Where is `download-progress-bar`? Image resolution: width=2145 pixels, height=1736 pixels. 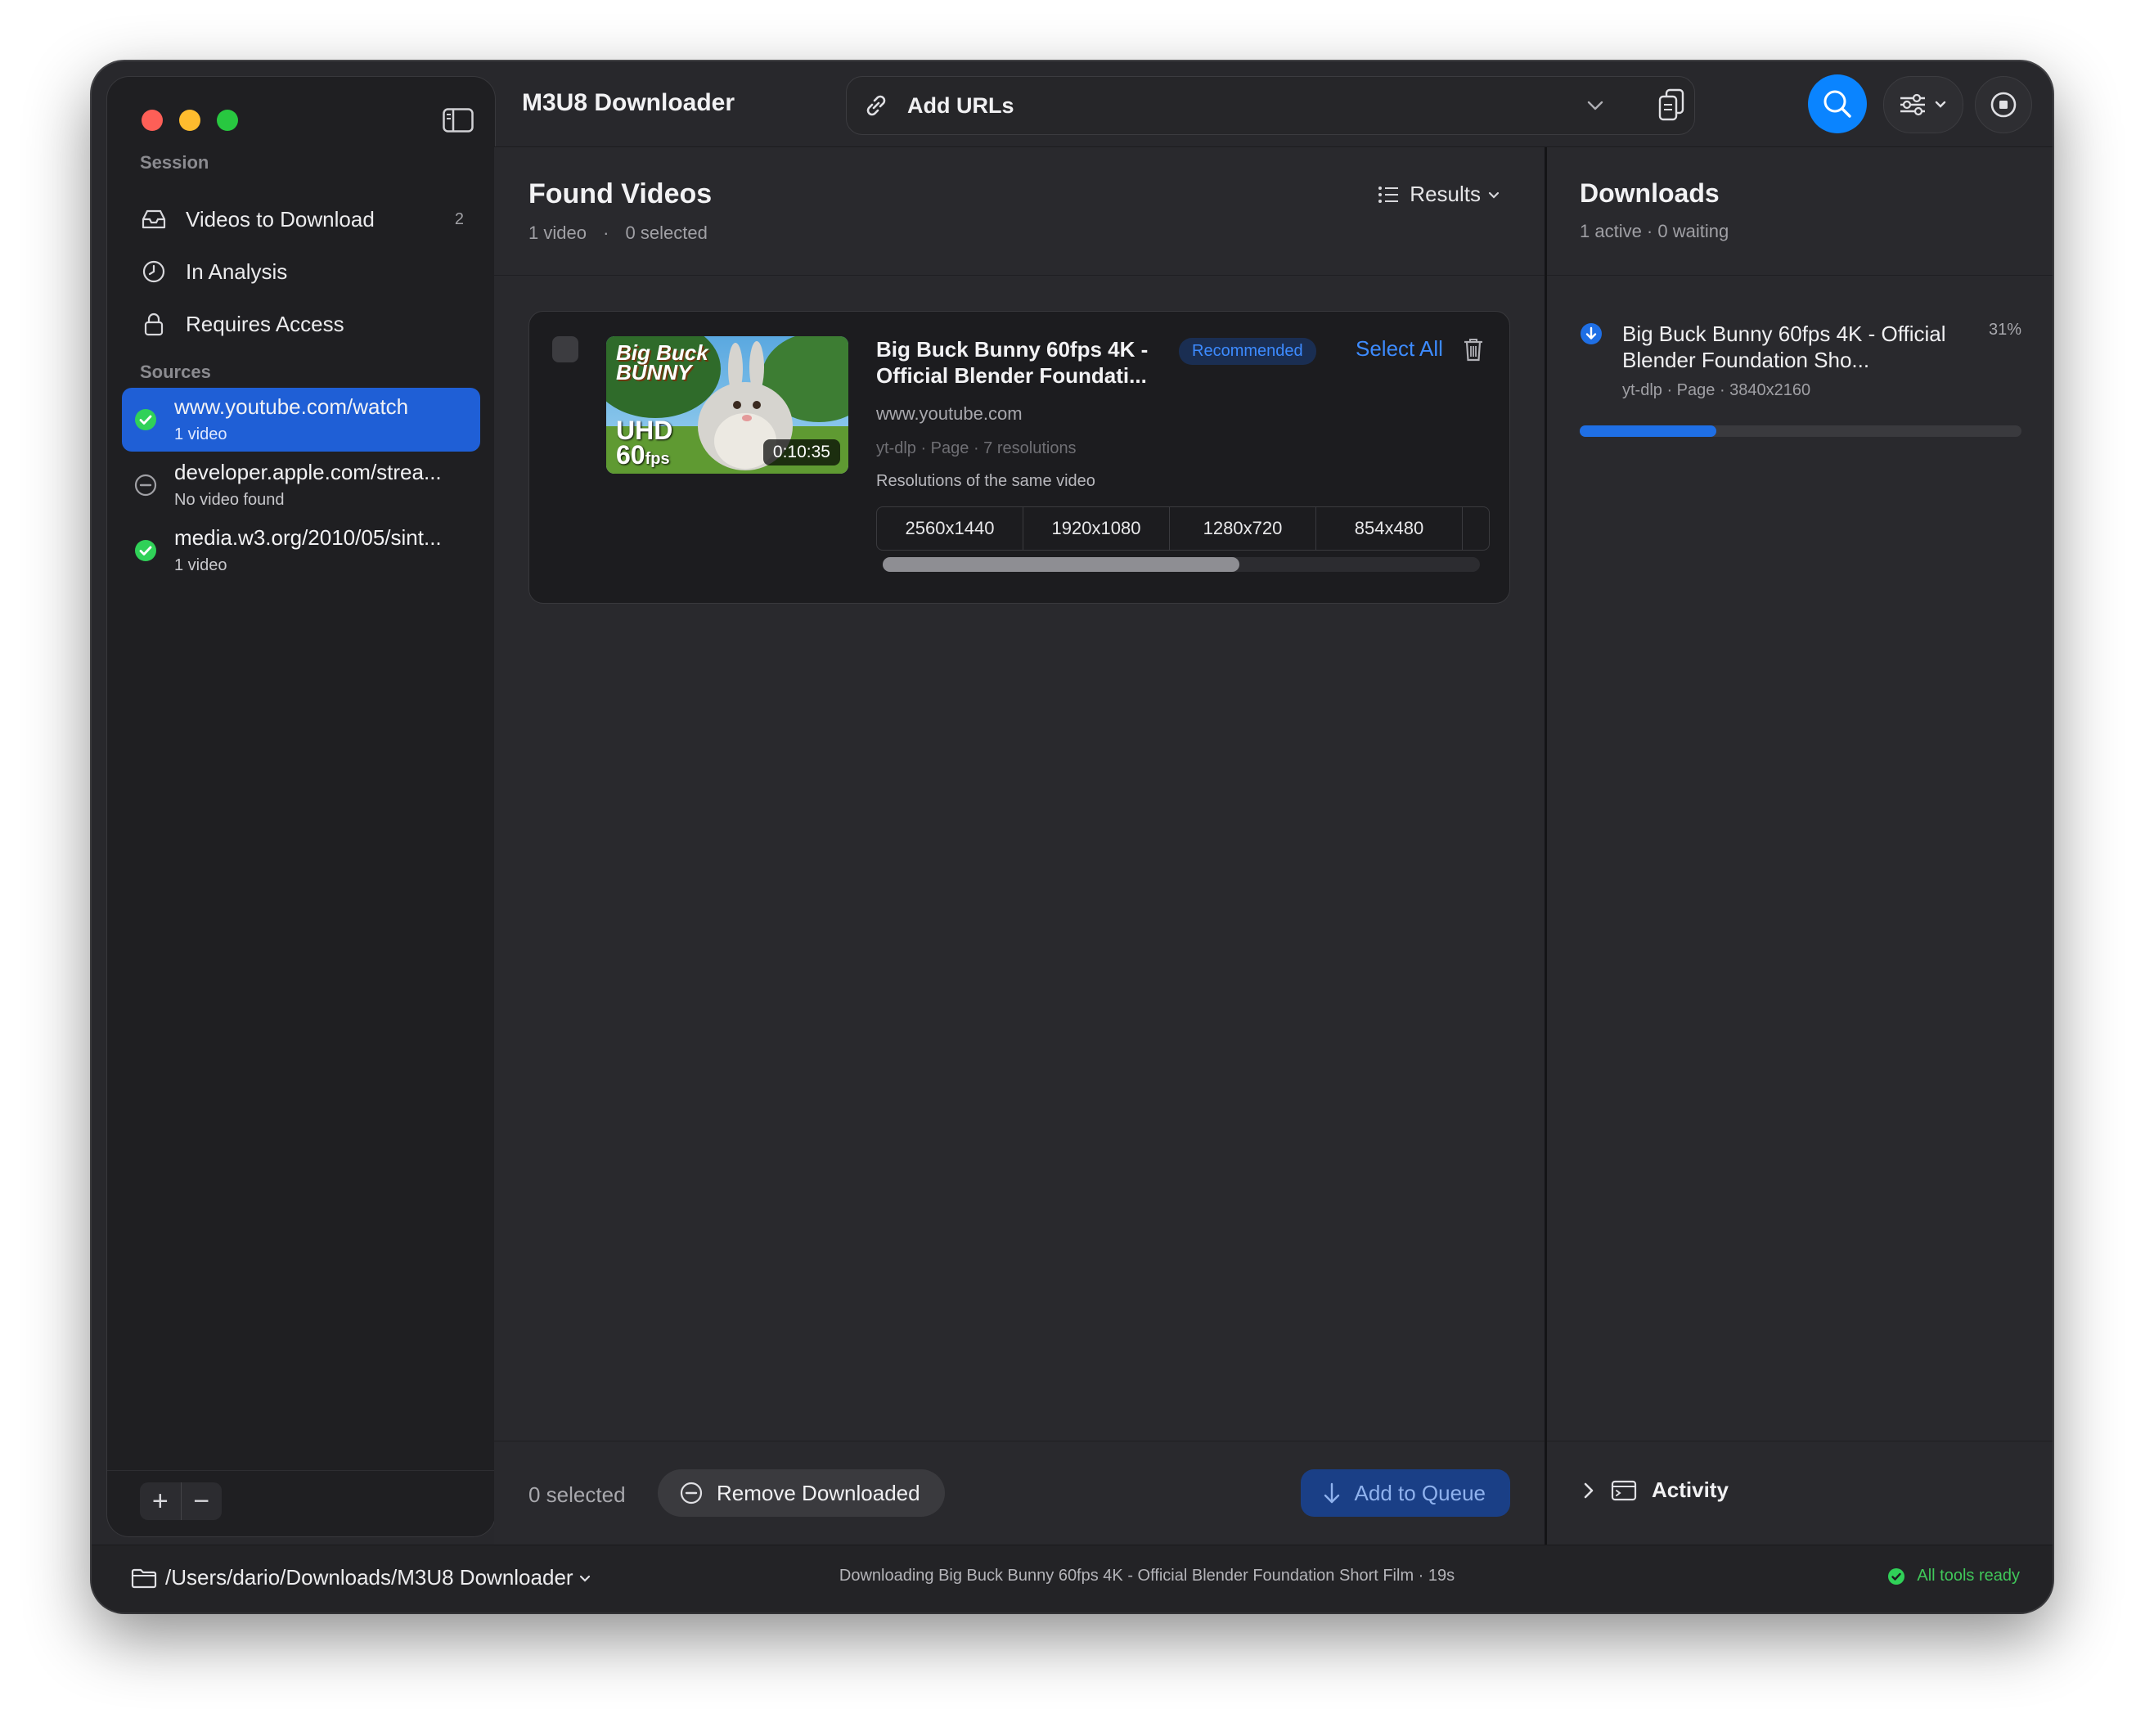
download-progress-bar is located at coordinates (1800, 431).